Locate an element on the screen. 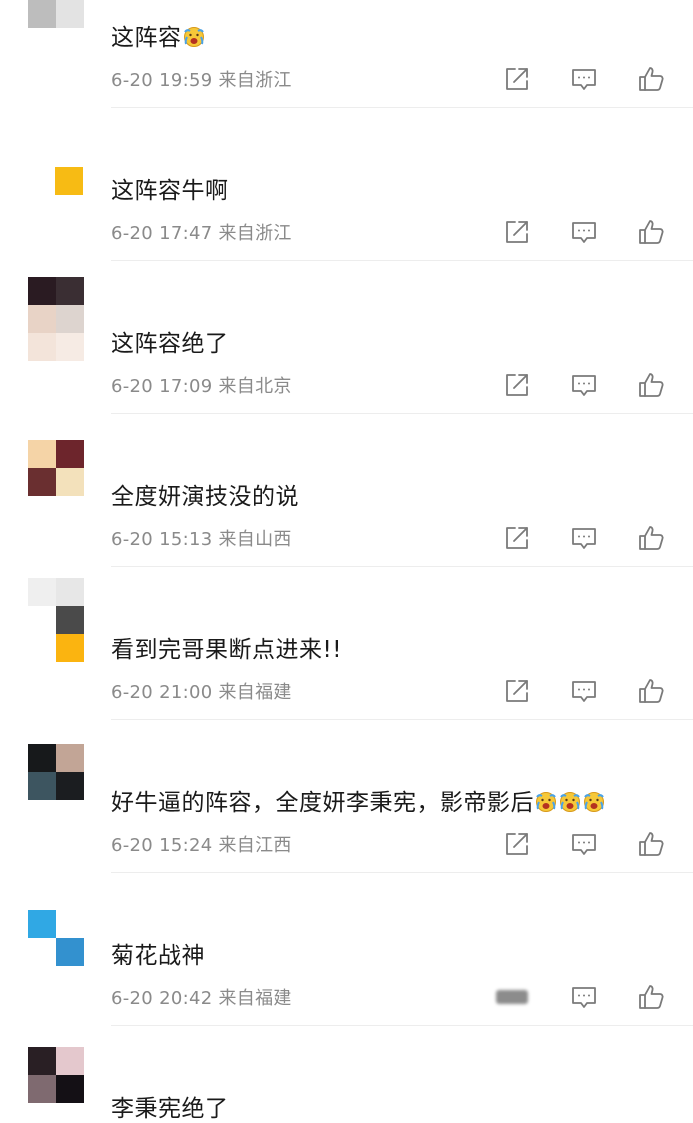 The image size is (693, 1123). comment-text: 李秉宪绝了 is located at coordinates (170, 1106).